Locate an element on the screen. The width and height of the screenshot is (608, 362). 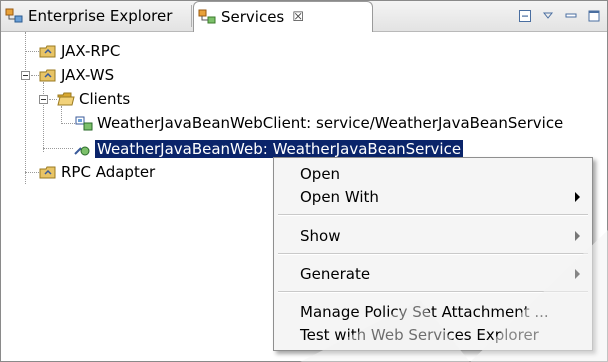
tree-item-label: JAX-RPC is located at coordinates (91, 51).